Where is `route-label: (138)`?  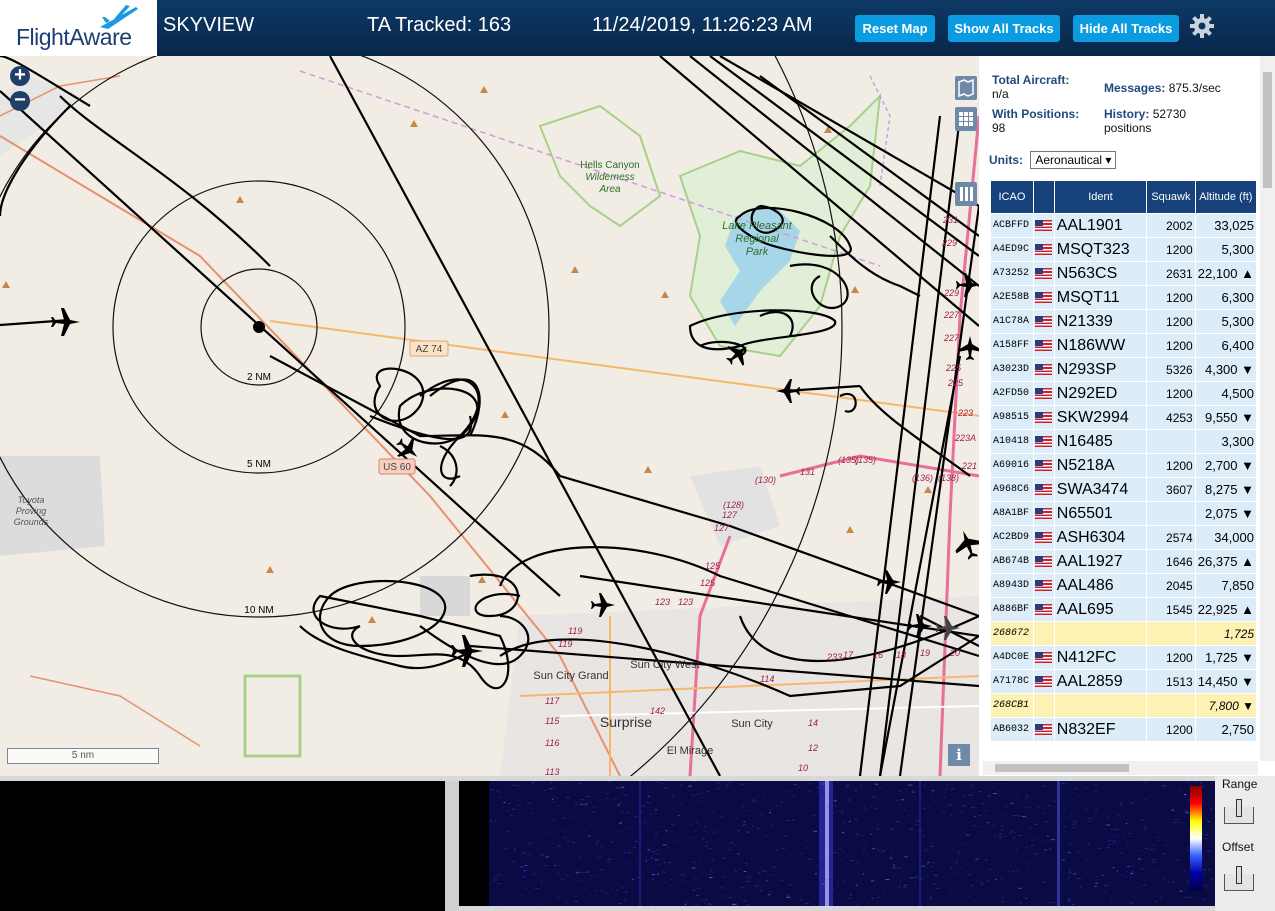 route-label: (138) is located at coordinates (948, 478).